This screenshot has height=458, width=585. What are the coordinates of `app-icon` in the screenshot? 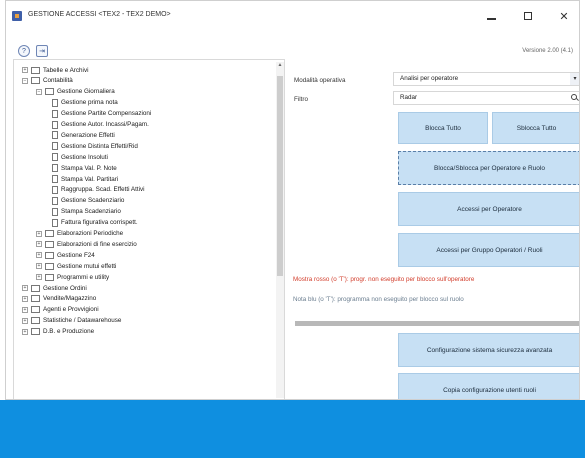 It's located at (17, 16).